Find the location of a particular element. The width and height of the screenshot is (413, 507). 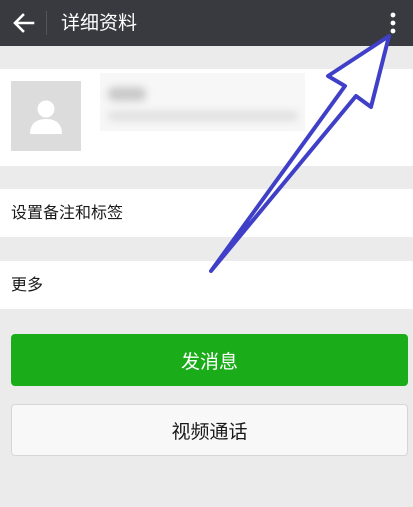

arrow-left-icon is located at coordinates (24, 23).